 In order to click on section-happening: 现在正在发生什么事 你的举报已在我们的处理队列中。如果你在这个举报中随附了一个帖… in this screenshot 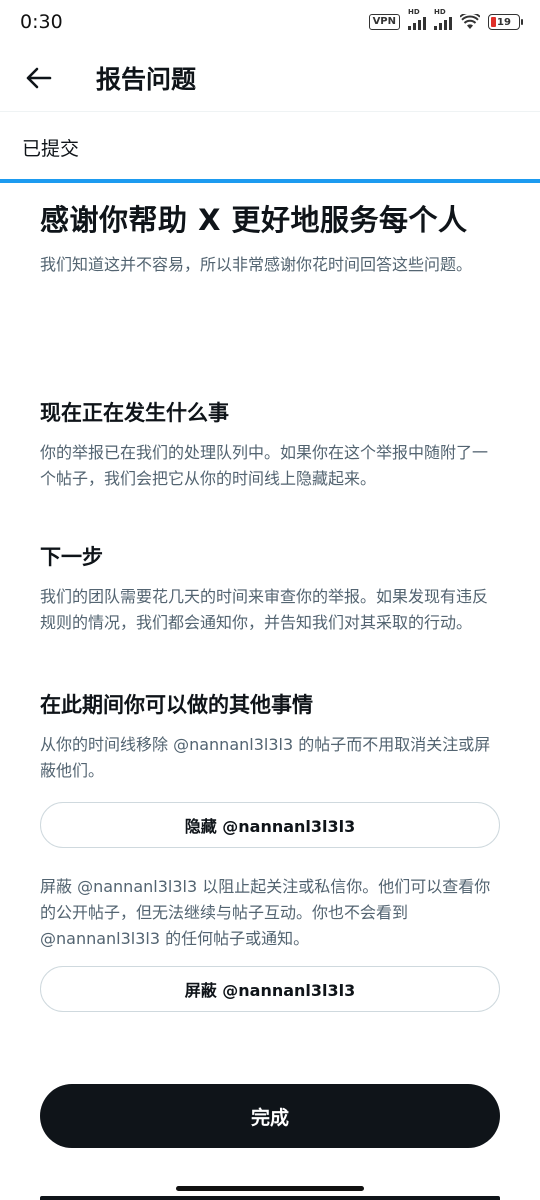, I will do `click(270, 445)`.